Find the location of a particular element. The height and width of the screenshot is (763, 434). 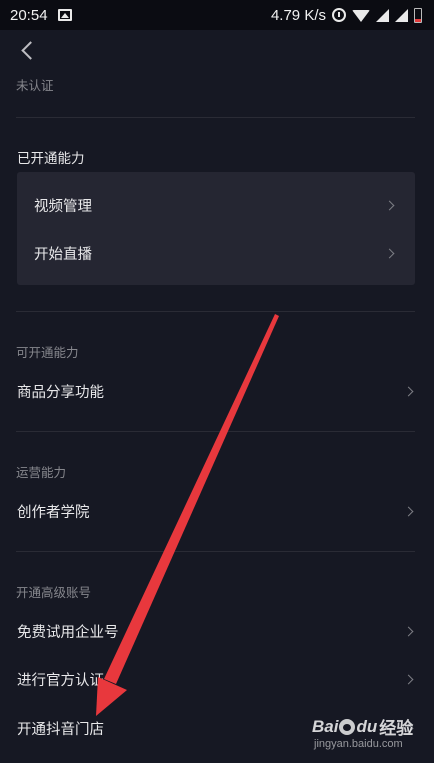

chevron-left-icon is located at coordinates (30, 50).